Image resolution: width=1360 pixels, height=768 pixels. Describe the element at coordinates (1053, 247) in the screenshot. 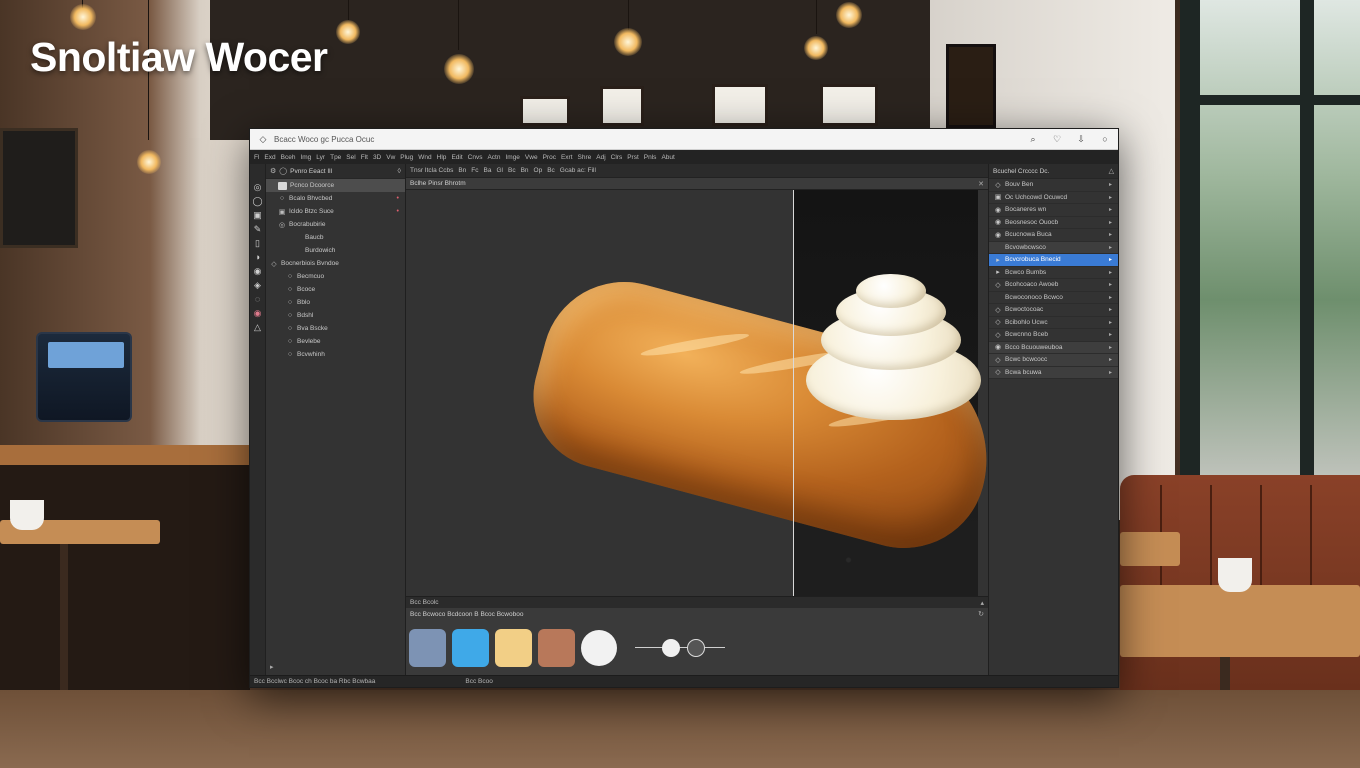

I see `property-row: Bcvowbcwsco ▸` at that location.